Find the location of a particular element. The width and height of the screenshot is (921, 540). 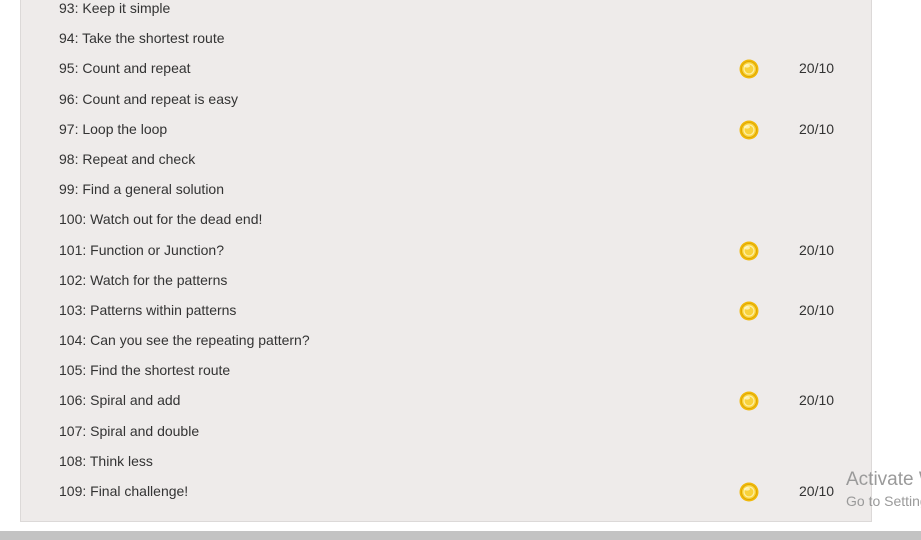

level-row: 97: Loop the loop 20/10 is located at coordinates (446, 130).